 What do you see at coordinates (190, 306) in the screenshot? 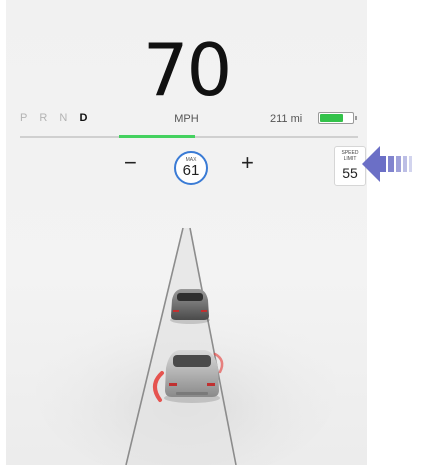
I see `lead-vehicle-icon` at bounding box center [190, 306].